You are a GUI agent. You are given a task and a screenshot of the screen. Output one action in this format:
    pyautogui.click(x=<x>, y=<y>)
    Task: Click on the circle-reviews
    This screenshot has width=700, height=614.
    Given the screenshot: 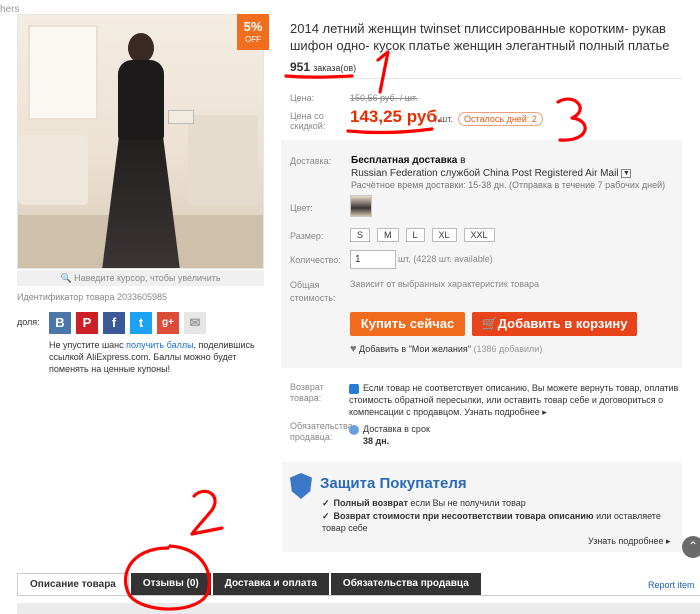 What is the action you would take?
    pyautogui.click(x=167, y=577)
    